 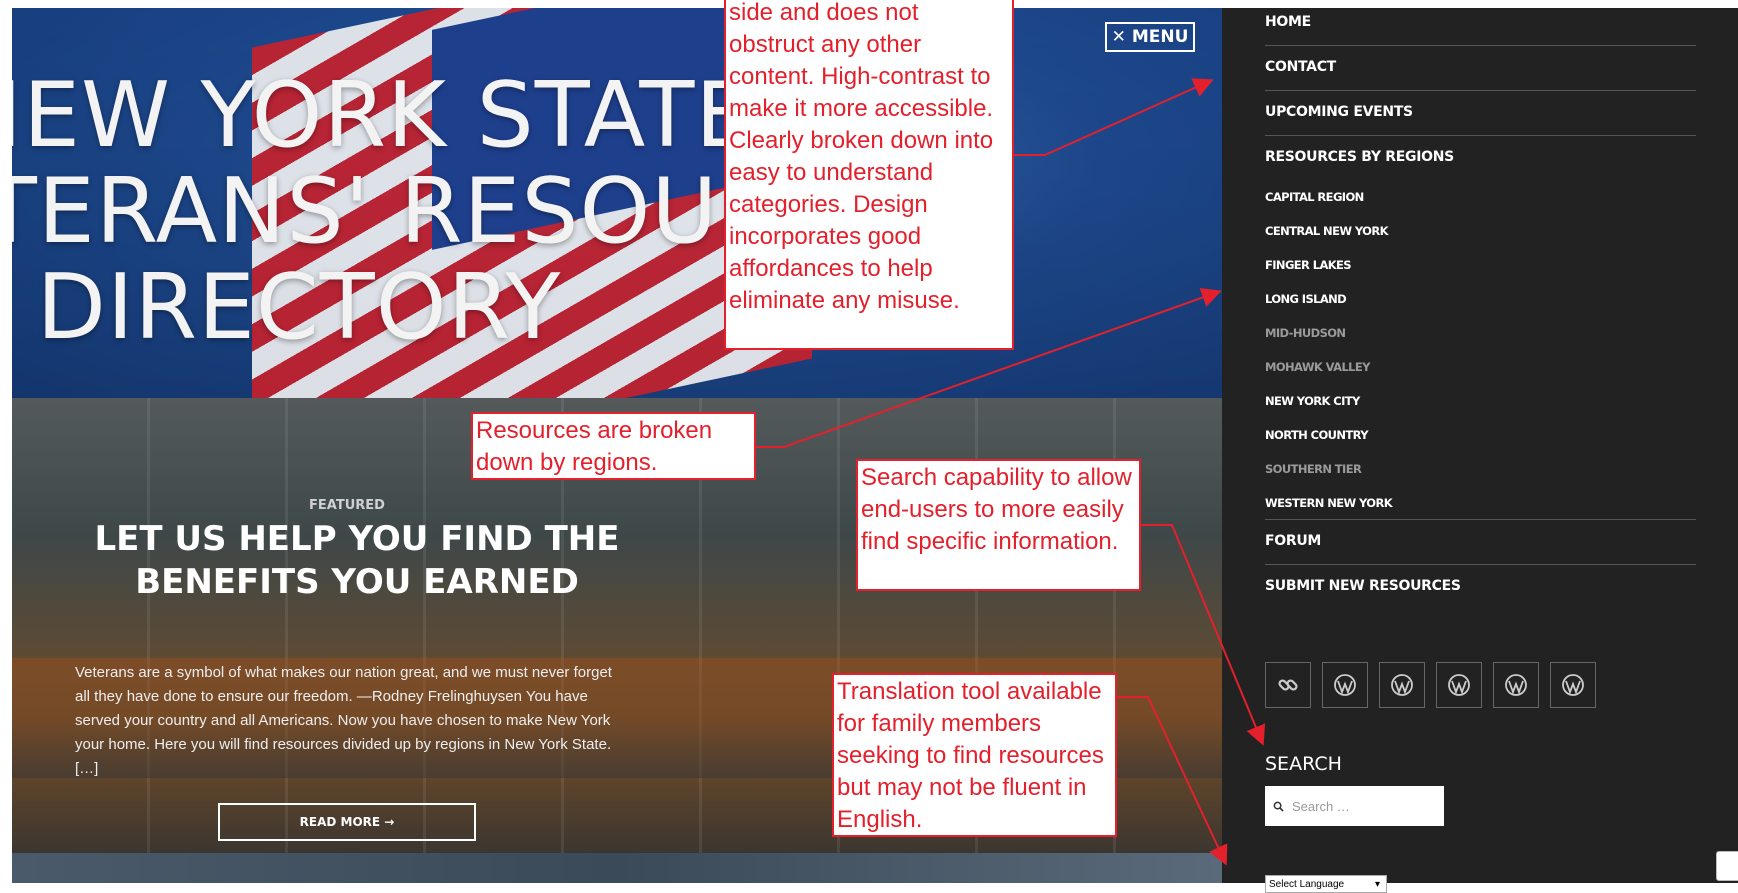 I want to click on overflow-tab, so click(x=1727, y=866).